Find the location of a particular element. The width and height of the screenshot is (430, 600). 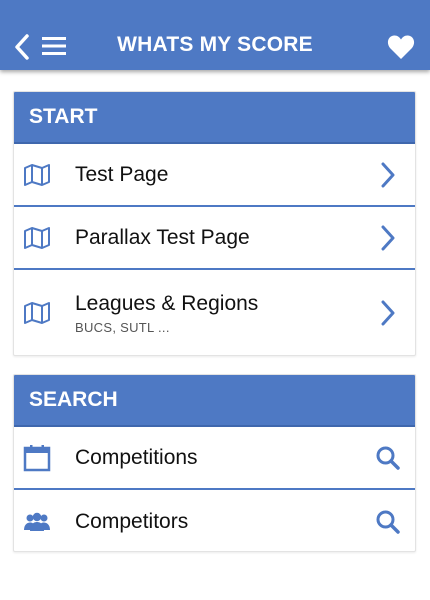

menu-button is located at coordinates (56, 46).